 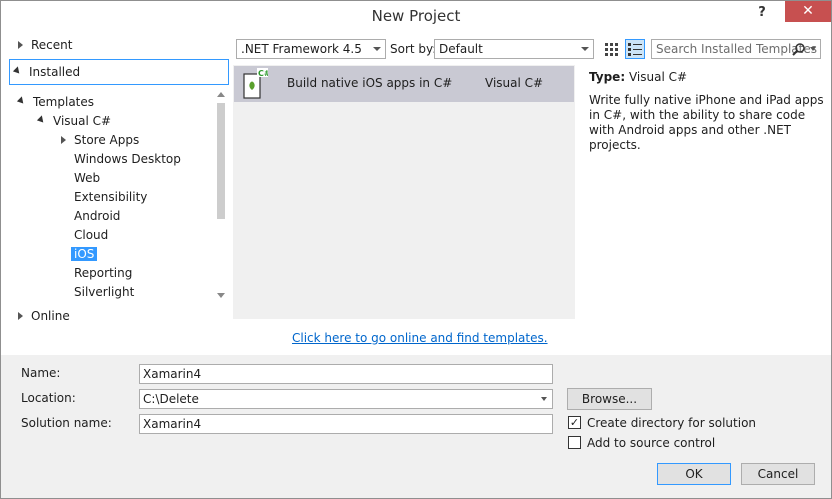 What do you see at coordinates (221, 94) in the screenshot?
I see `scroll-up-icon` at bounding box center [221, 94].